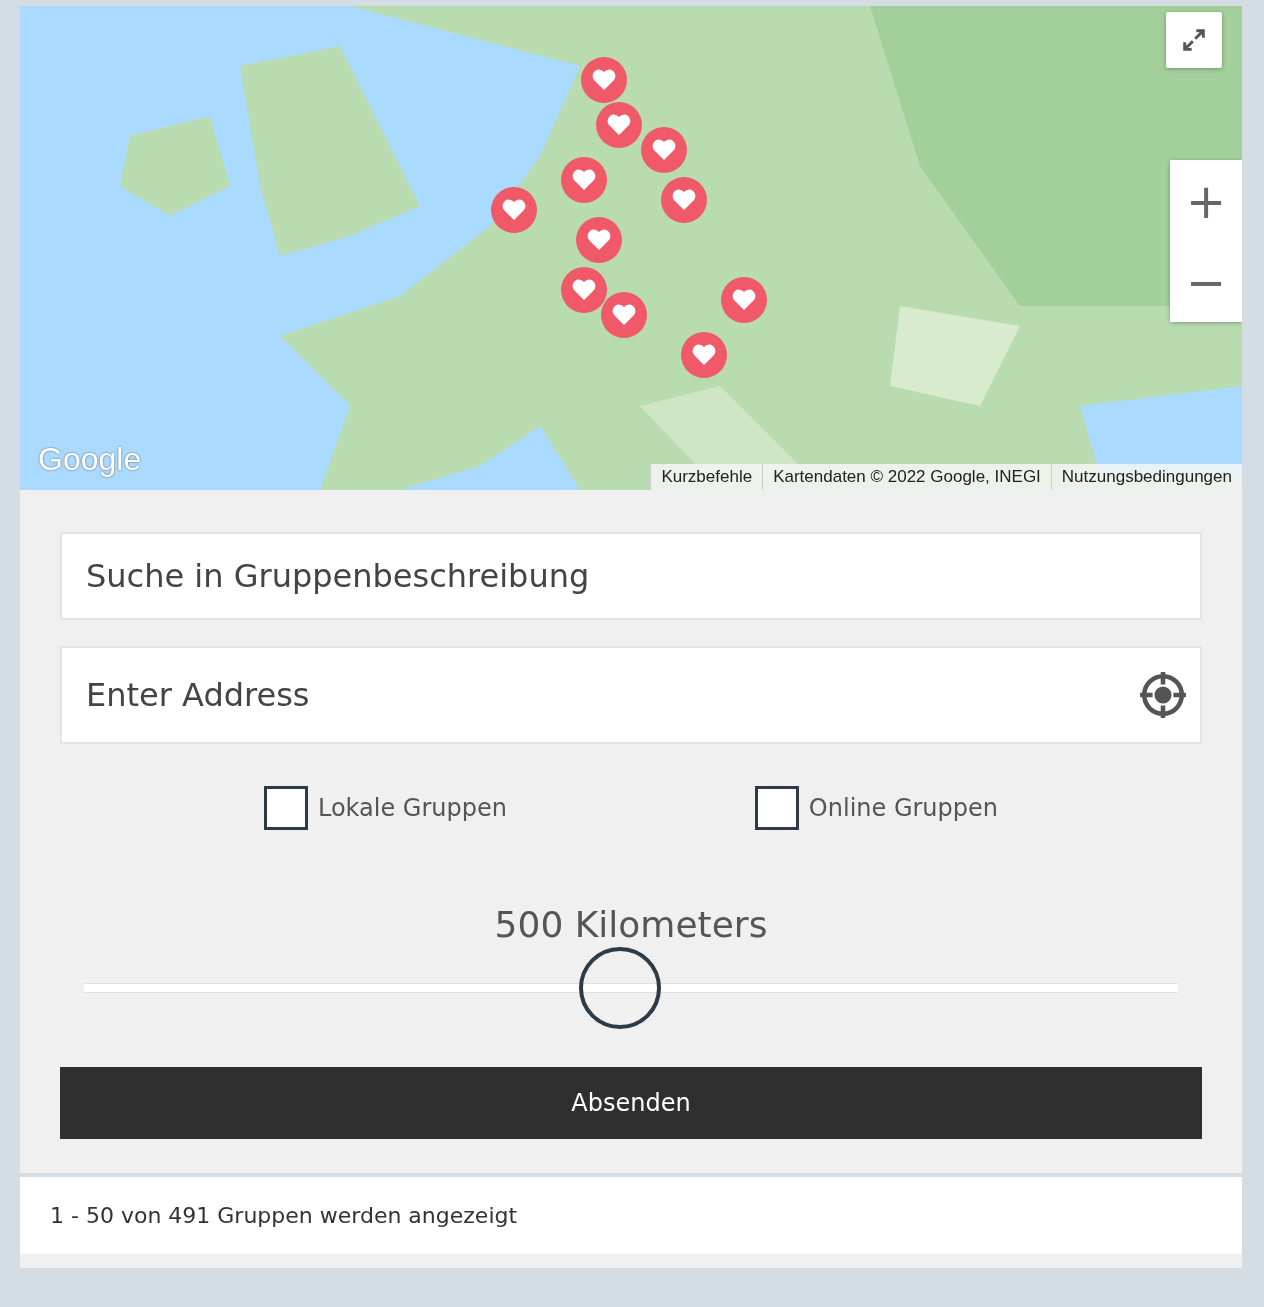 The width and height of the screenshot is (1264, 1307). What do you see at coordinates (631, 695) in the screenshot?
I see `address-field: Enter Address` at bounding box center [631, 695].